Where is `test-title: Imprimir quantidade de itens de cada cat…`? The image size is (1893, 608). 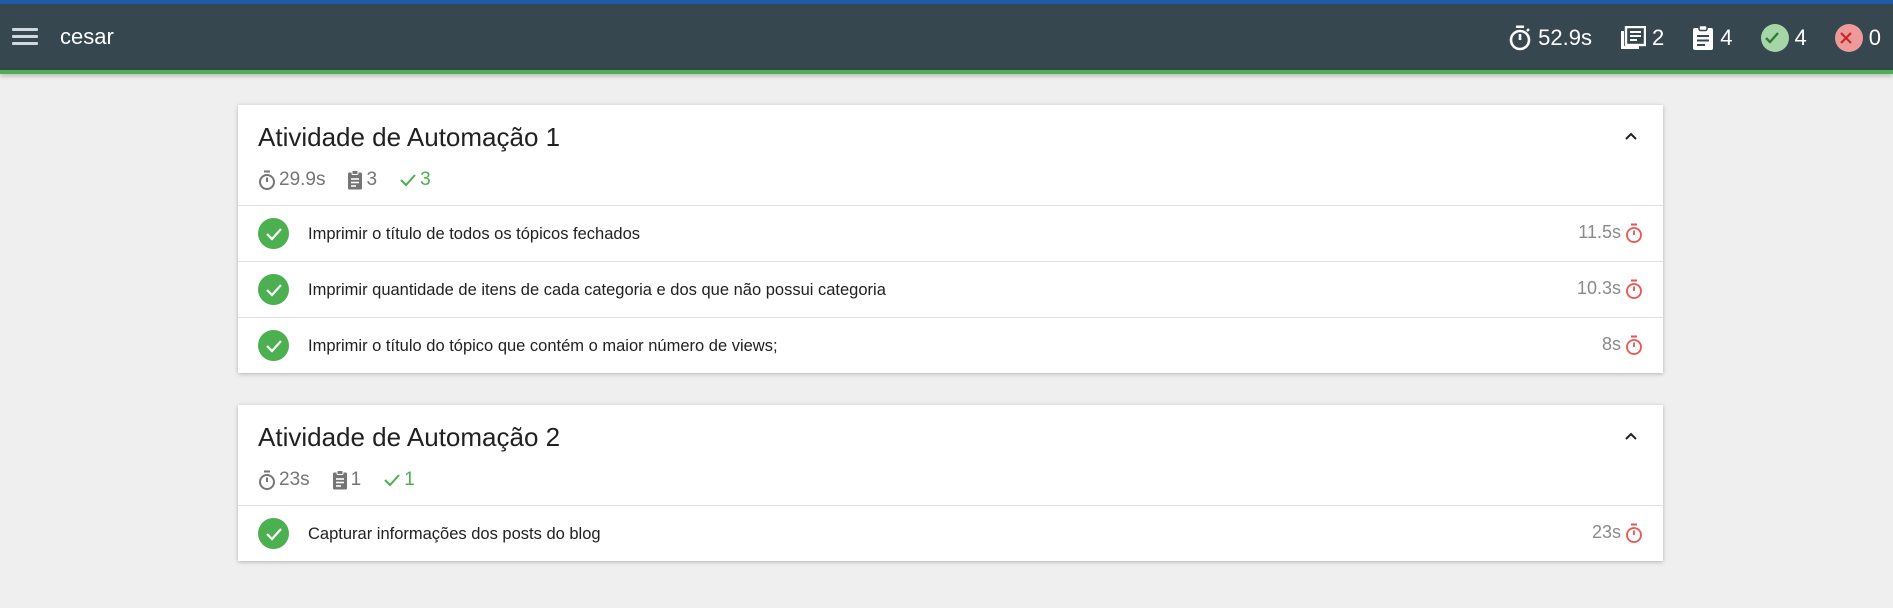
test-title: Imprimir quantidade de itens de cada cat… is located at coordinates (597, 290).